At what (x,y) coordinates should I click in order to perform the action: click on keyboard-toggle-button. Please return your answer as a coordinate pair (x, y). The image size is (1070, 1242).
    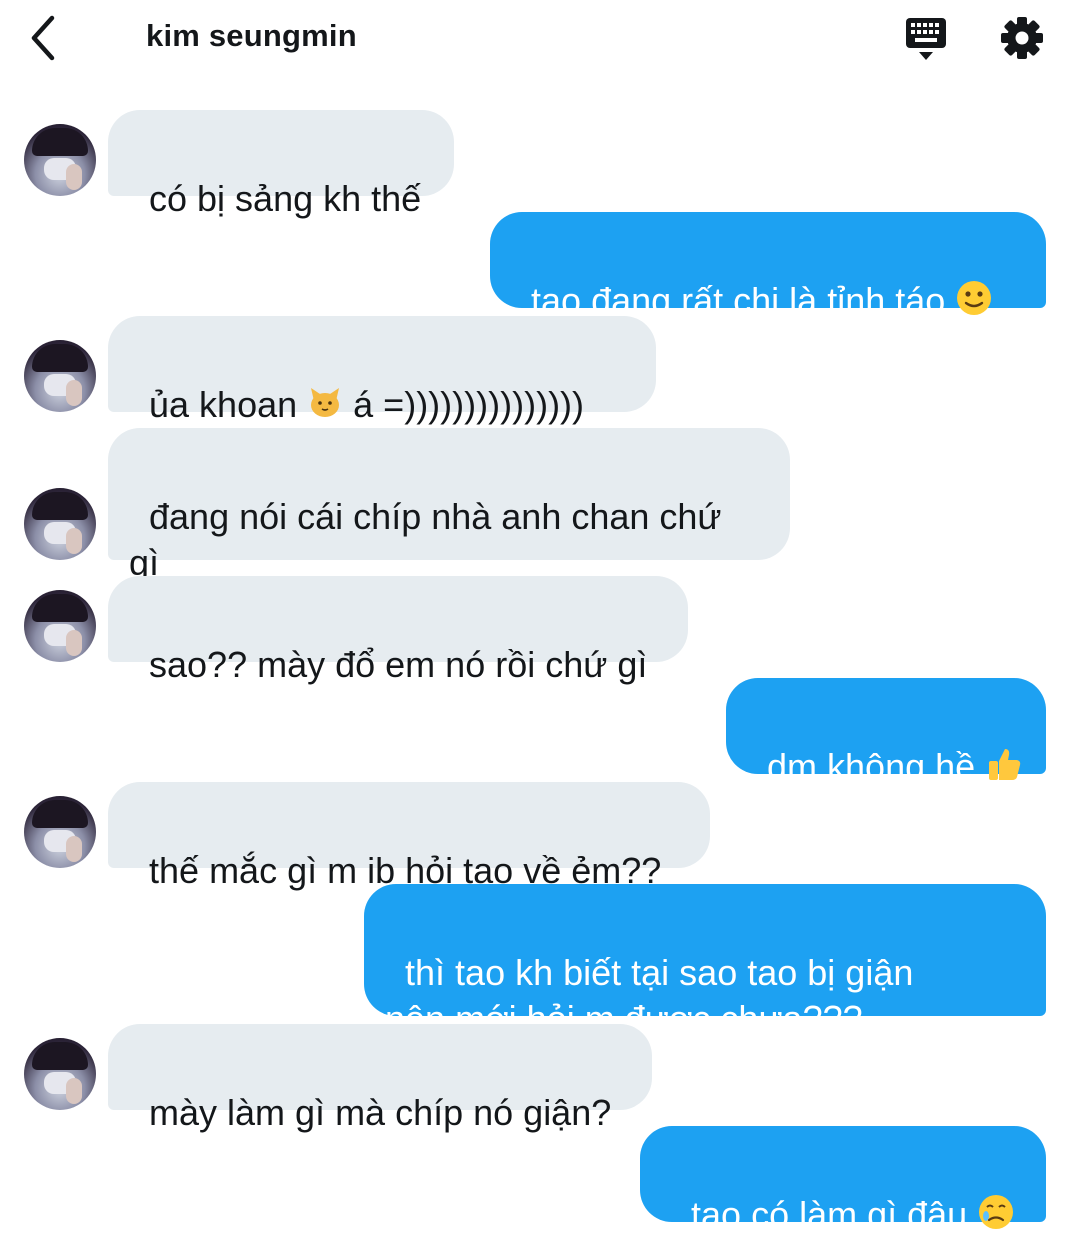
    Looking at the image, I should click on (926, 39).